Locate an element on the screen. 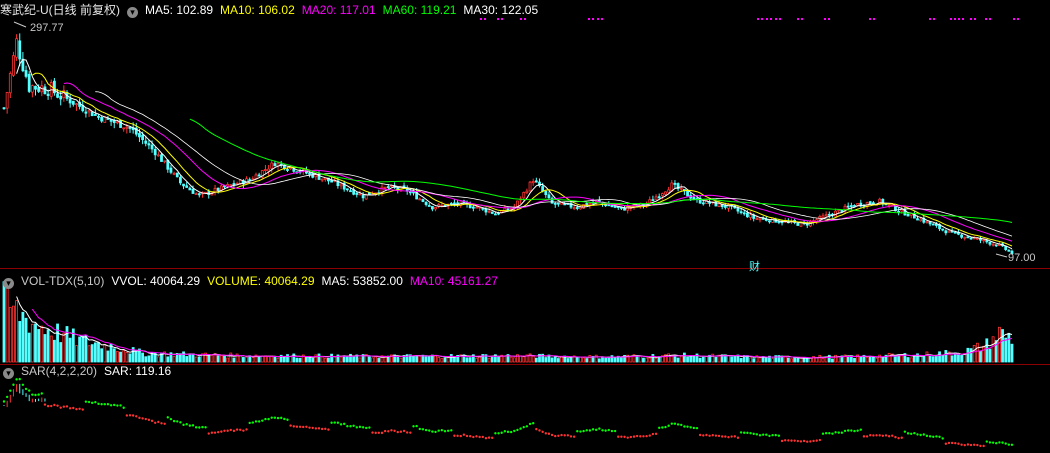 The width and height of the screenshot is (1050, 453). high-price-label: 297.77 is located at coordinates (47, 28).